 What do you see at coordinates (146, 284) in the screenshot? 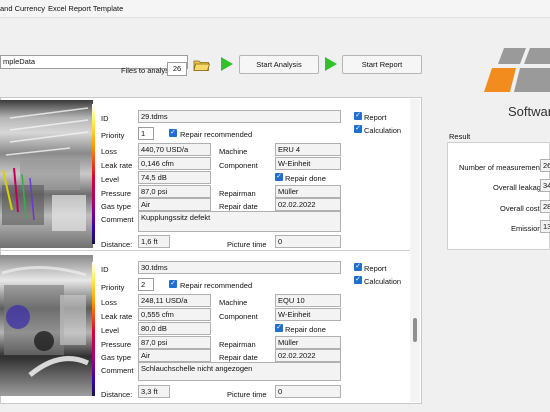
I see `priority-field: 2` at bounding box center [146, 284].